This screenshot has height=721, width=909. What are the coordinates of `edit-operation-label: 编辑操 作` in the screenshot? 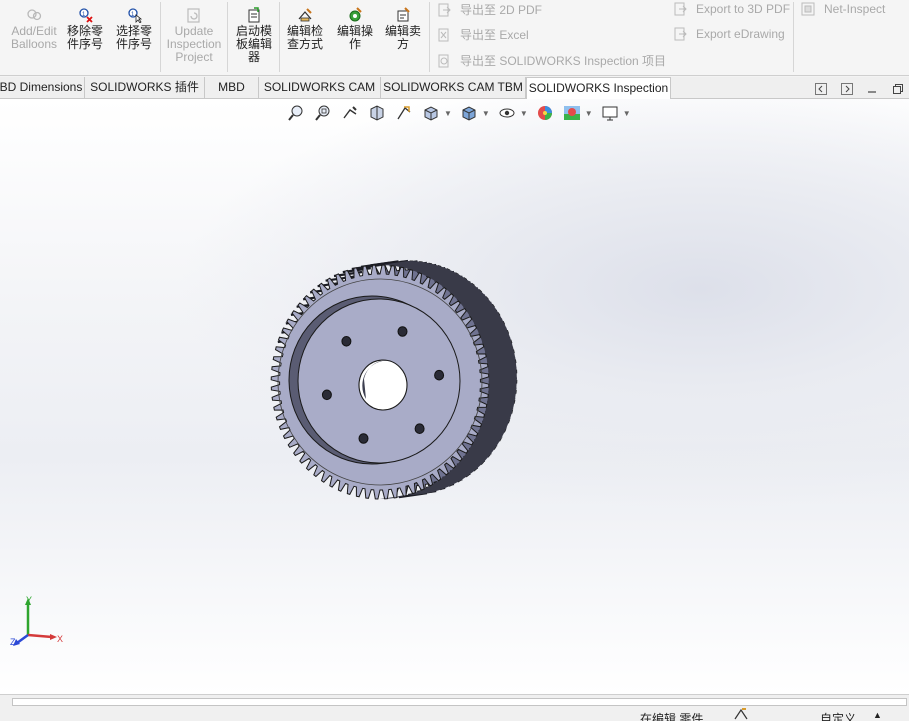 It's located at (354, 37).